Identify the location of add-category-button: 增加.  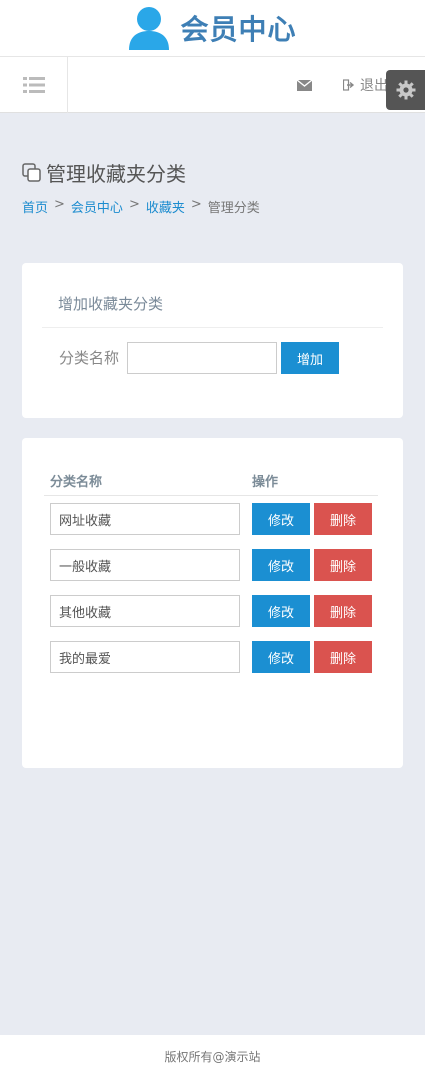
(310, 358).